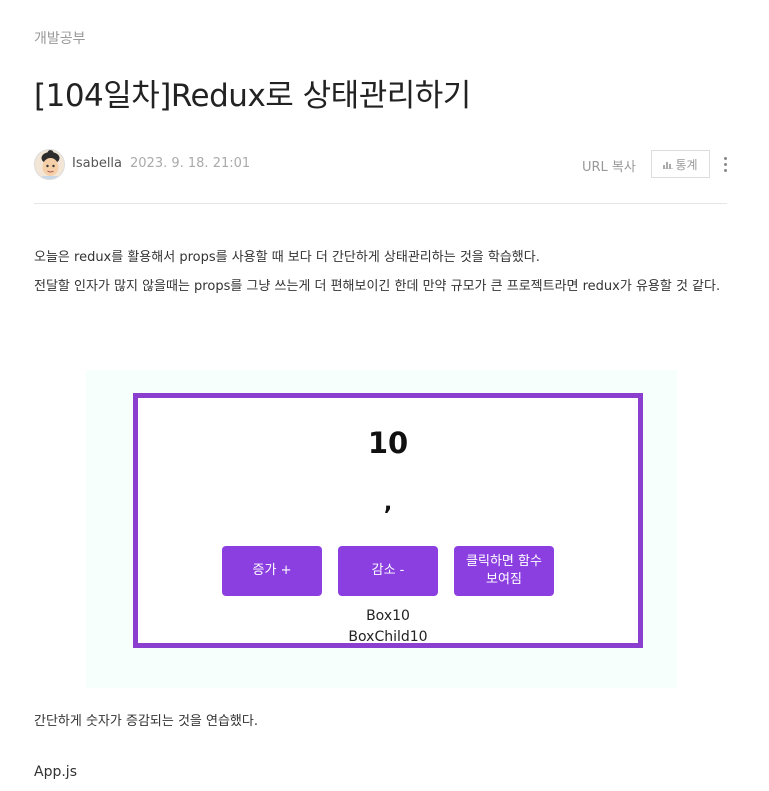 This screenshot has height=791, width=769. What do you see at coordinates (686, 164) in the screenshot?
I see `stats-label: 통계` at bounding box center [686, 164].